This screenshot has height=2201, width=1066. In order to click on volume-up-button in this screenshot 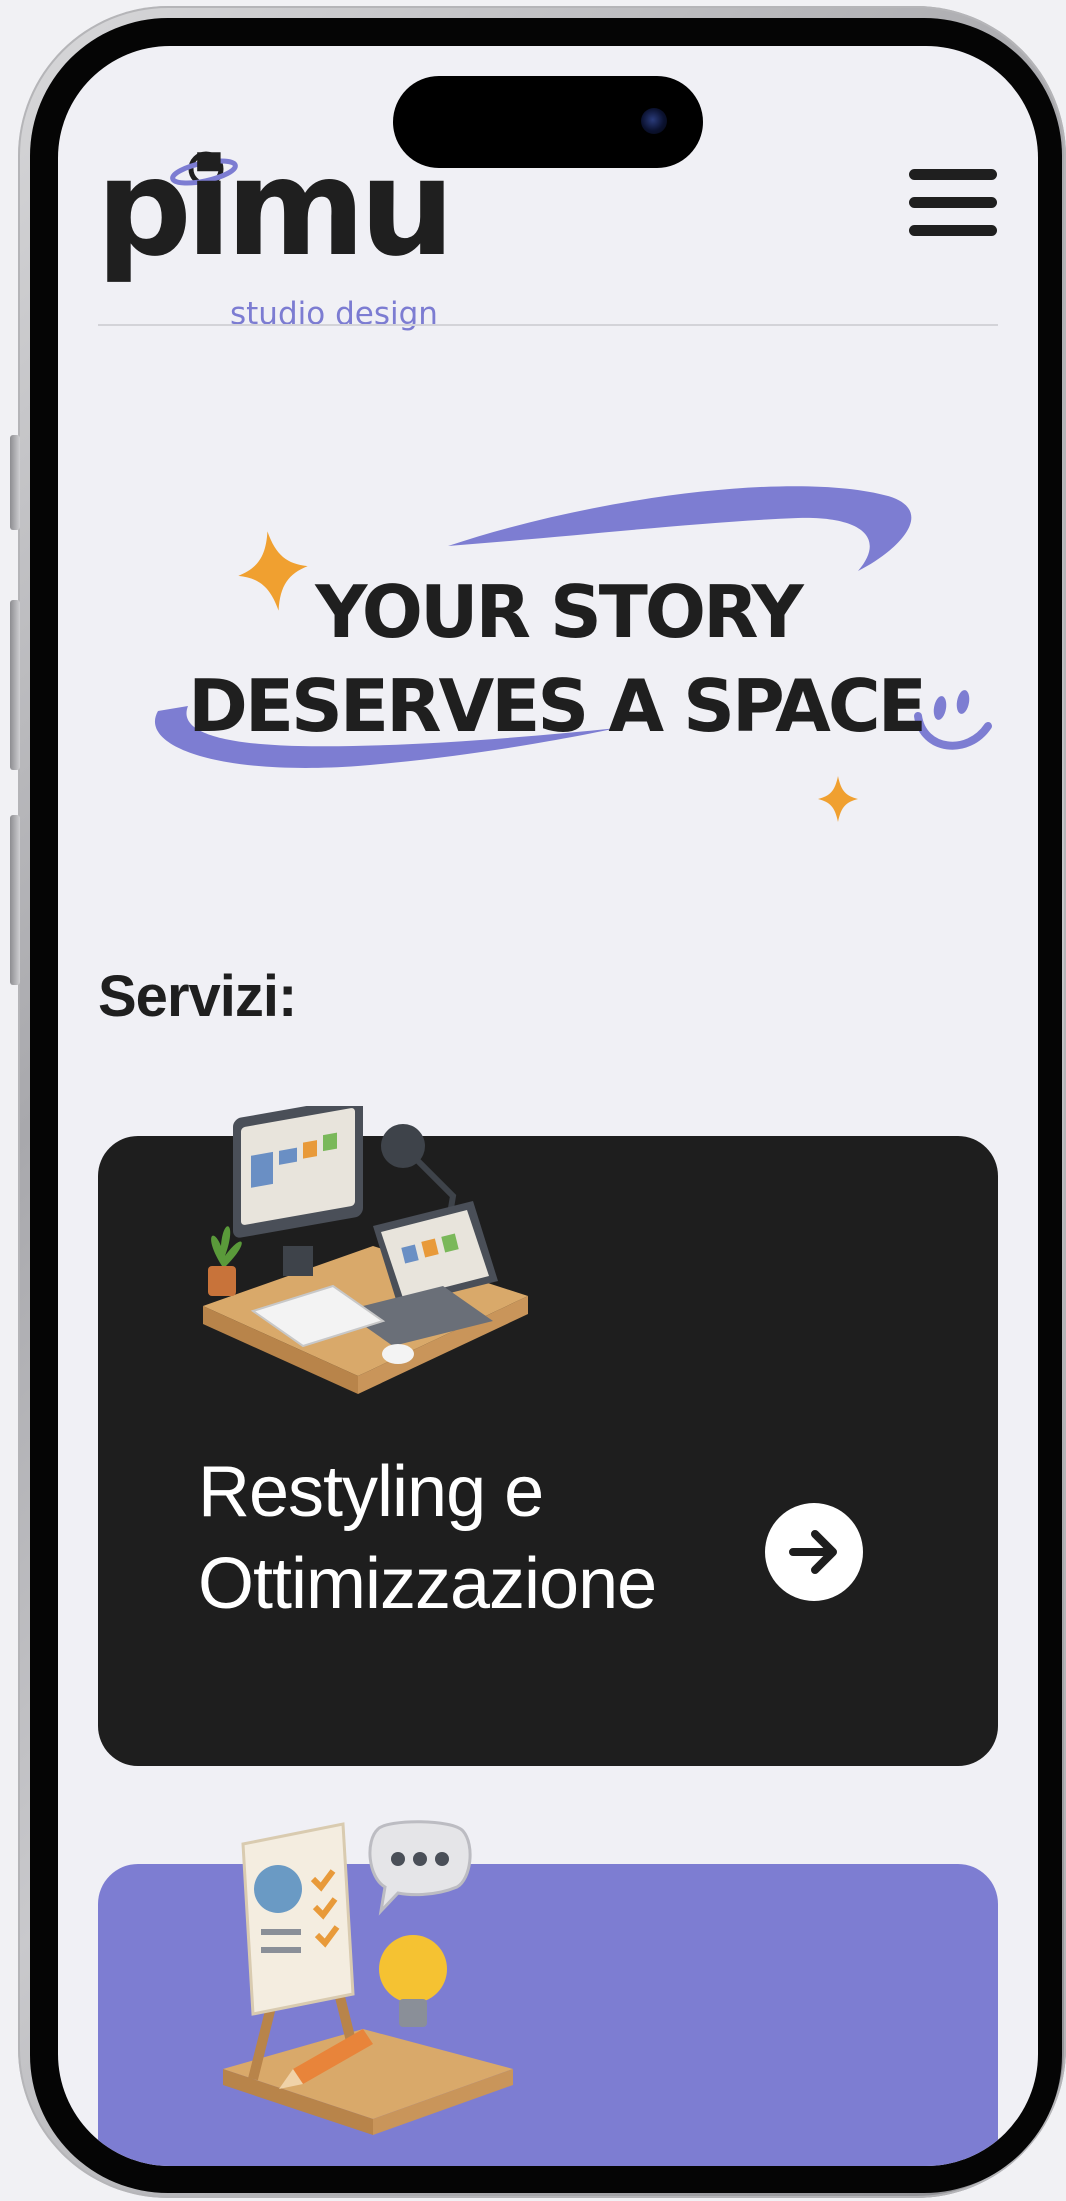, I will do `click(15, 685)`.